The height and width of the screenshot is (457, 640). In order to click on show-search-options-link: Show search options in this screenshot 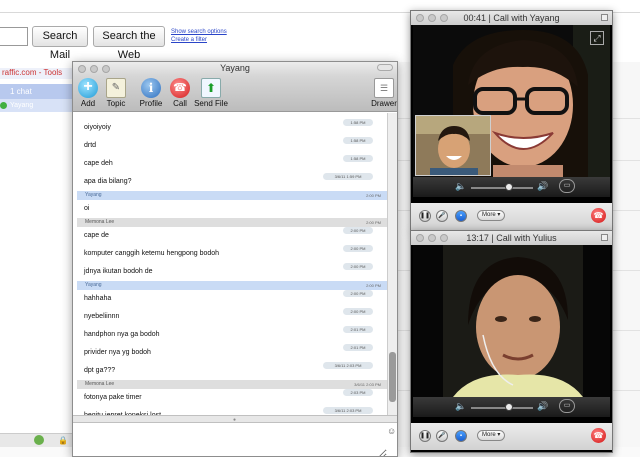, I will do `click(199, 32)`.